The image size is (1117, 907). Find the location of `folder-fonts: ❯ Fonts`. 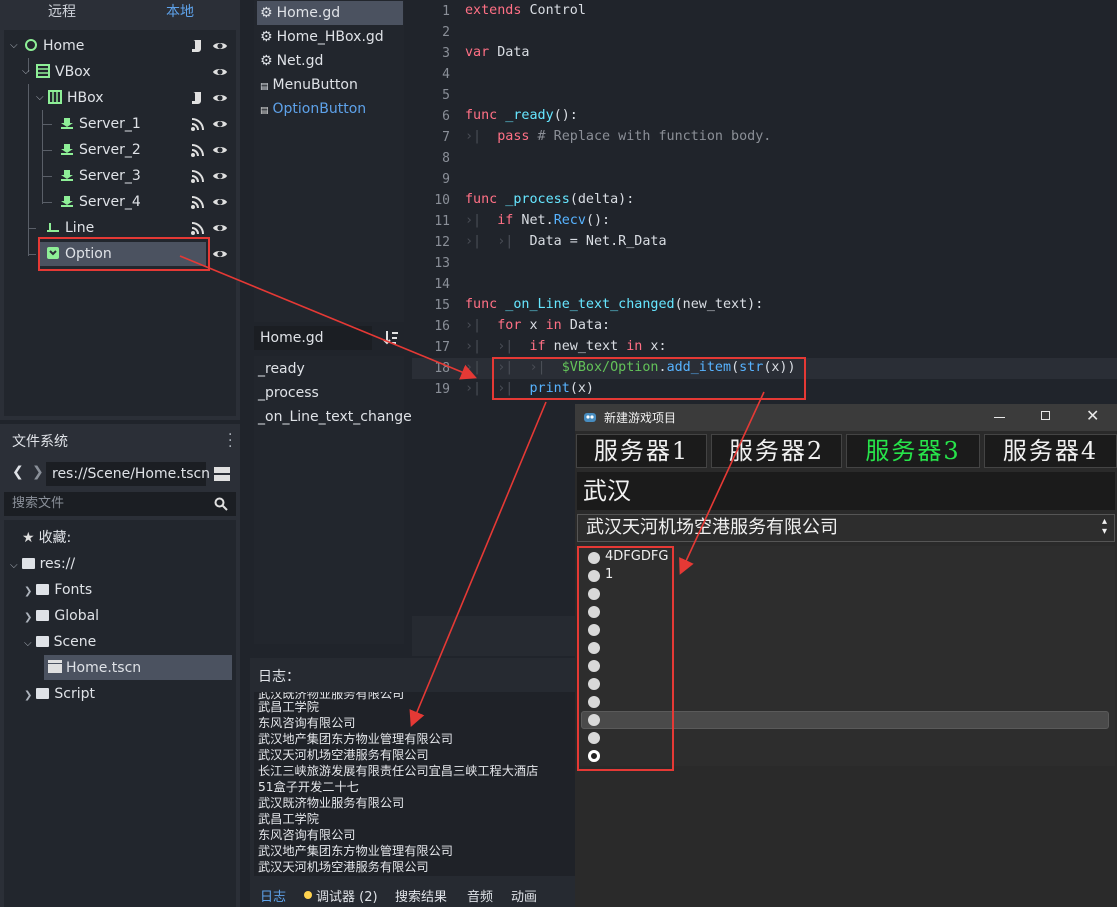

folder-fonts: ❯ Fonts is located at coordinates (58, 590).